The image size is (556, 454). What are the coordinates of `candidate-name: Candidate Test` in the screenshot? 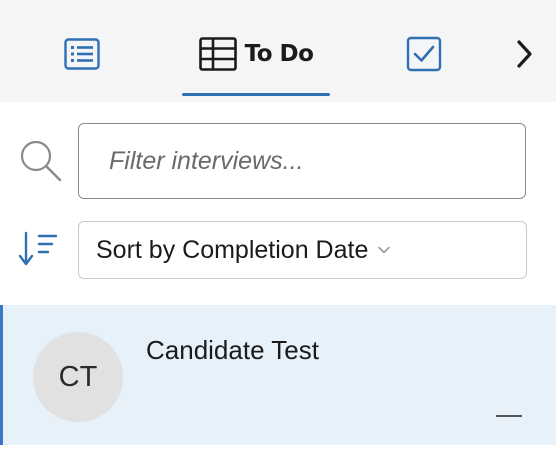 It's located at (232, 350).